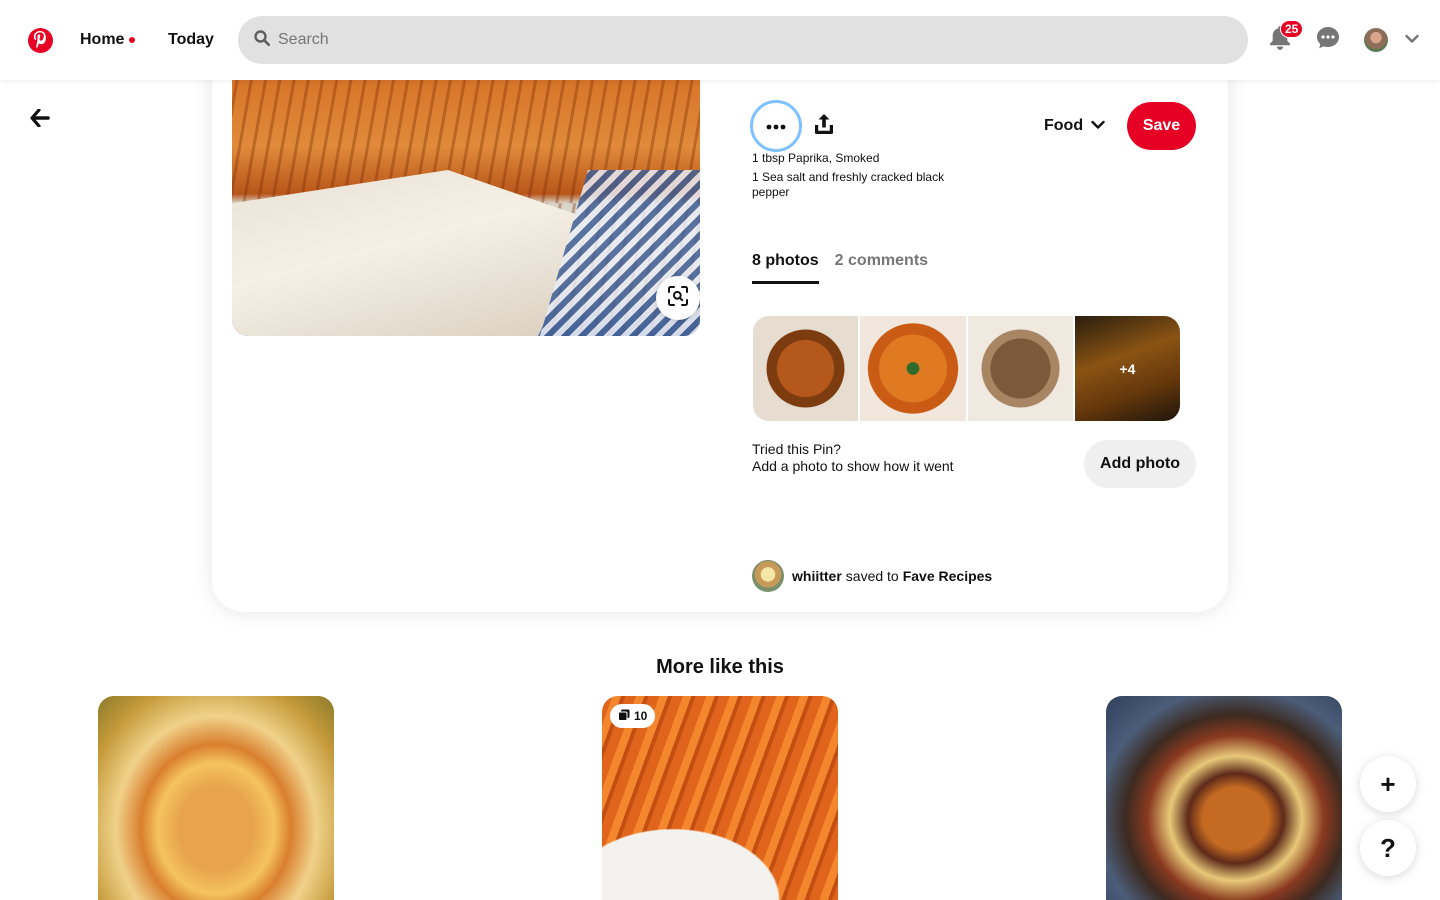 The image size is (1440, 900). Describe the element at coordinates (624, 716) in the screenshot. I see `multi-image-icon` at that location.